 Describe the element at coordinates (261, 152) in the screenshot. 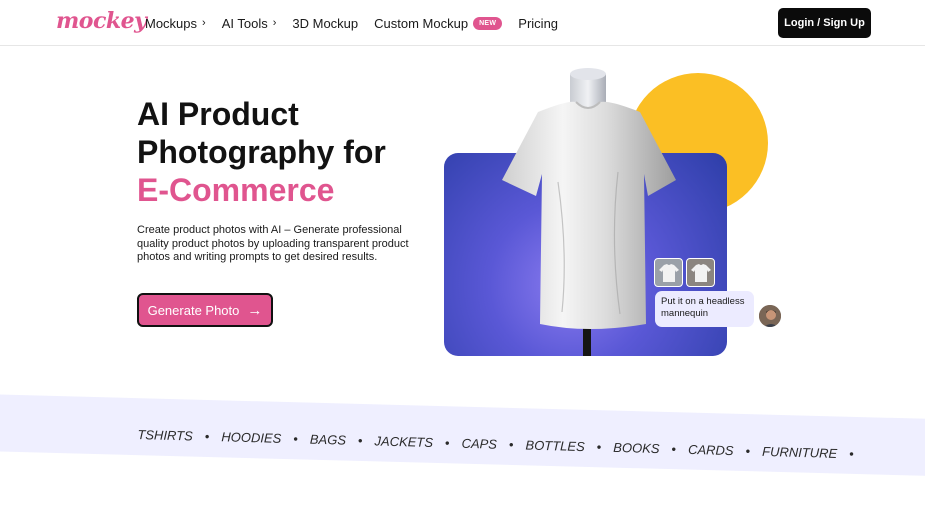

I see `hero-title-line2: Photography for` at that location.